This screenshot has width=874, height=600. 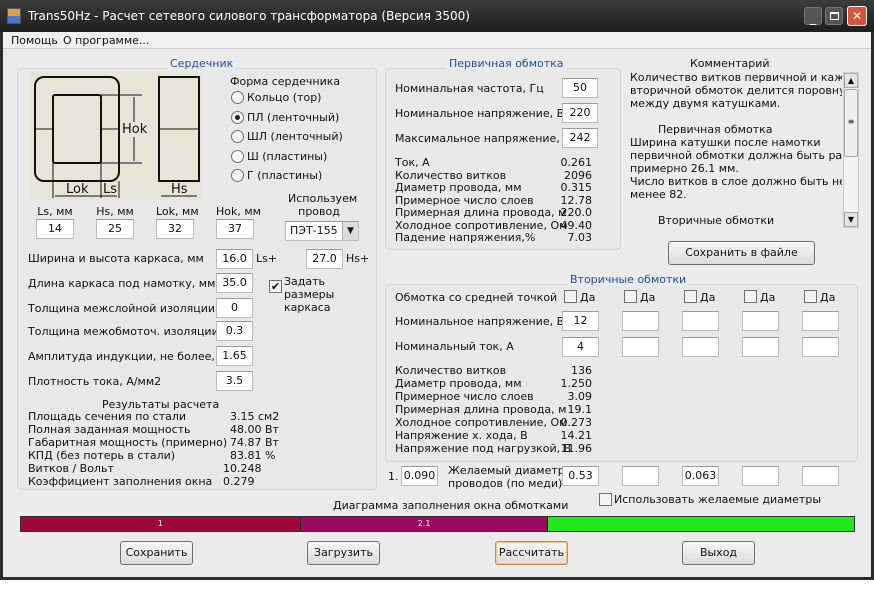 What do you see at coordinates (576, 383) in the screenshot?
I see `sec-result-value: 1.250` at bounding box center [576, 383].